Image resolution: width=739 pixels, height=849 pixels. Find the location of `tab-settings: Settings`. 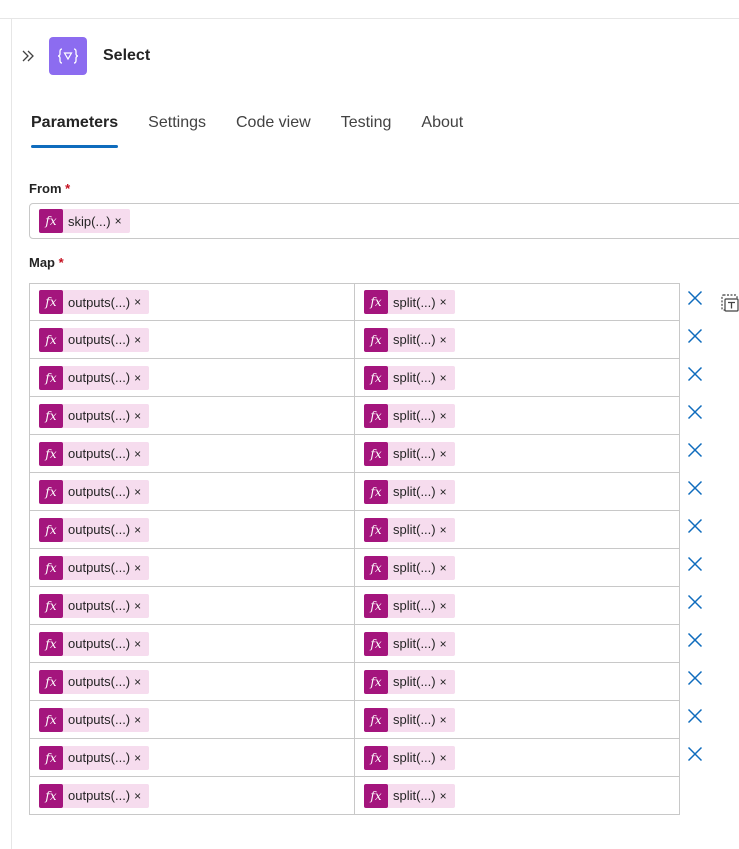

tab-settings: Settings is located at coordinates (177, 129).